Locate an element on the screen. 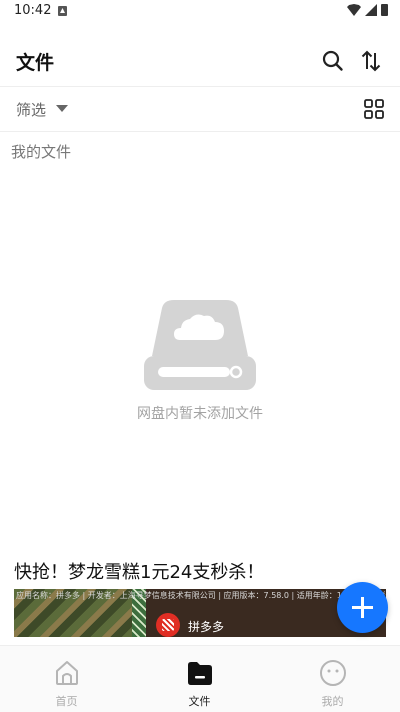 This screenshot has width=400, height=712. search-icon is located at coordinates (333, 61).